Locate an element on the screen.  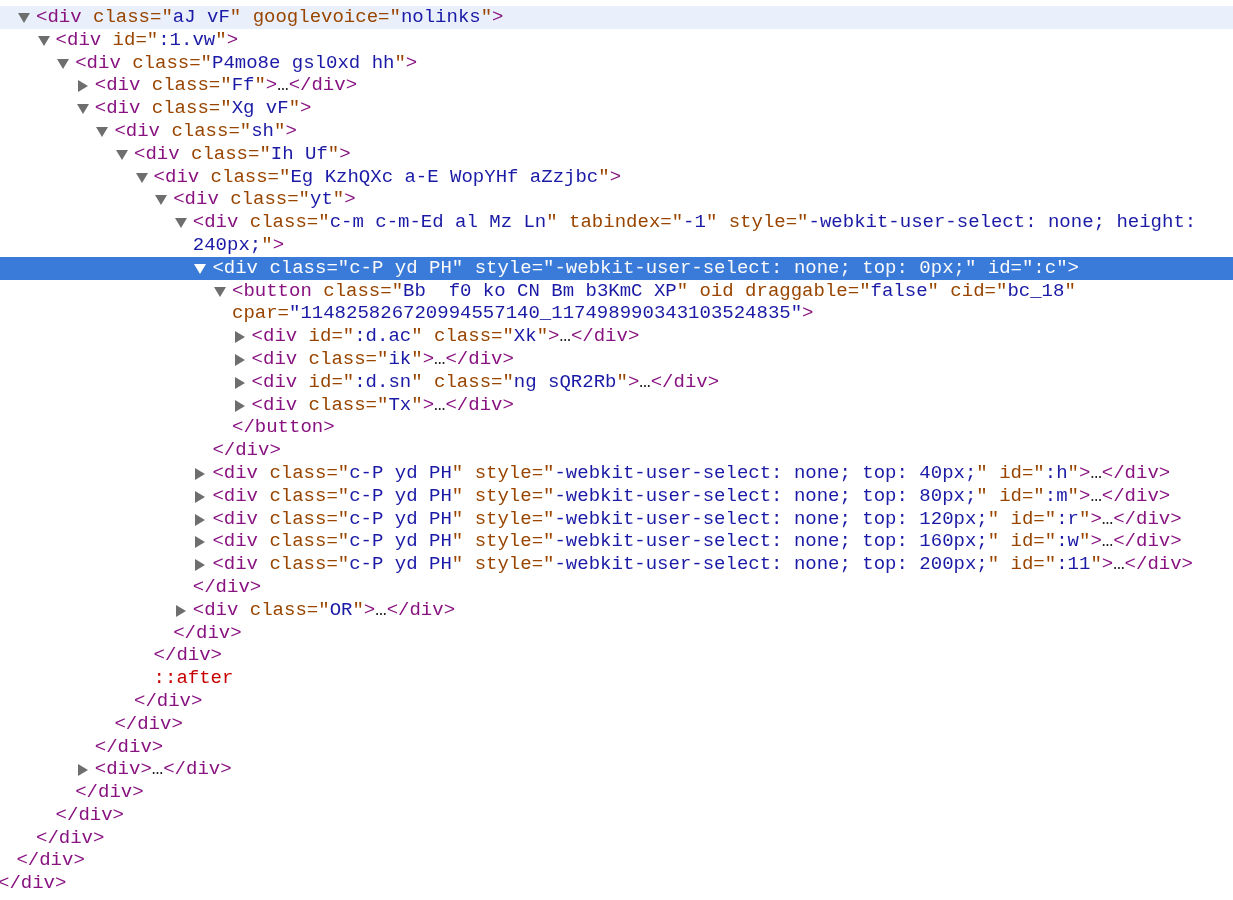
dom-node-row: <div id=":d.sn" class="ng sQR2Rb">…</div> is located at coordinates (616, 382).